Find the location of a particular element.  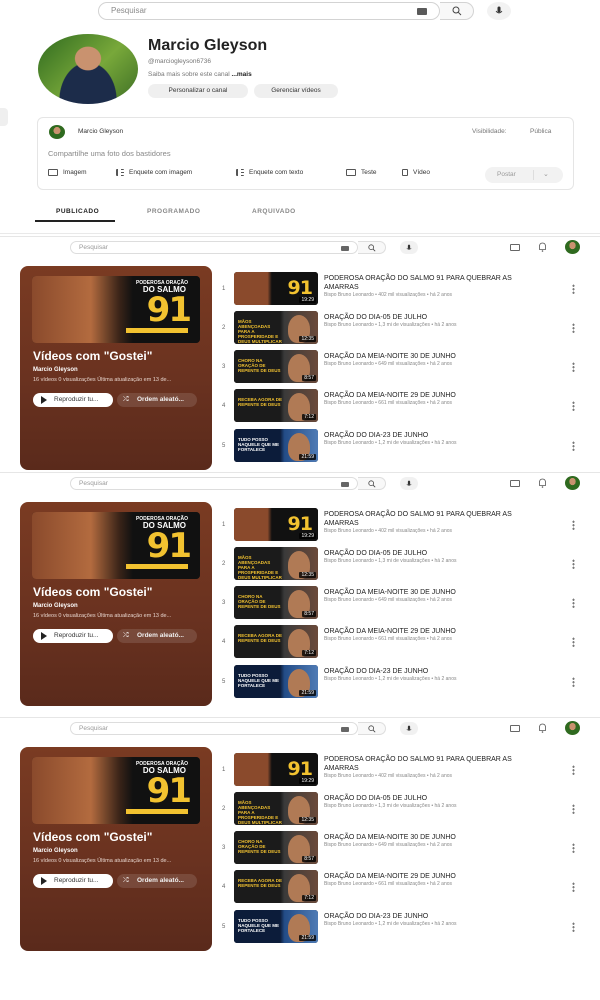

visibility-value: Pública is located at coordinates (540, 131).